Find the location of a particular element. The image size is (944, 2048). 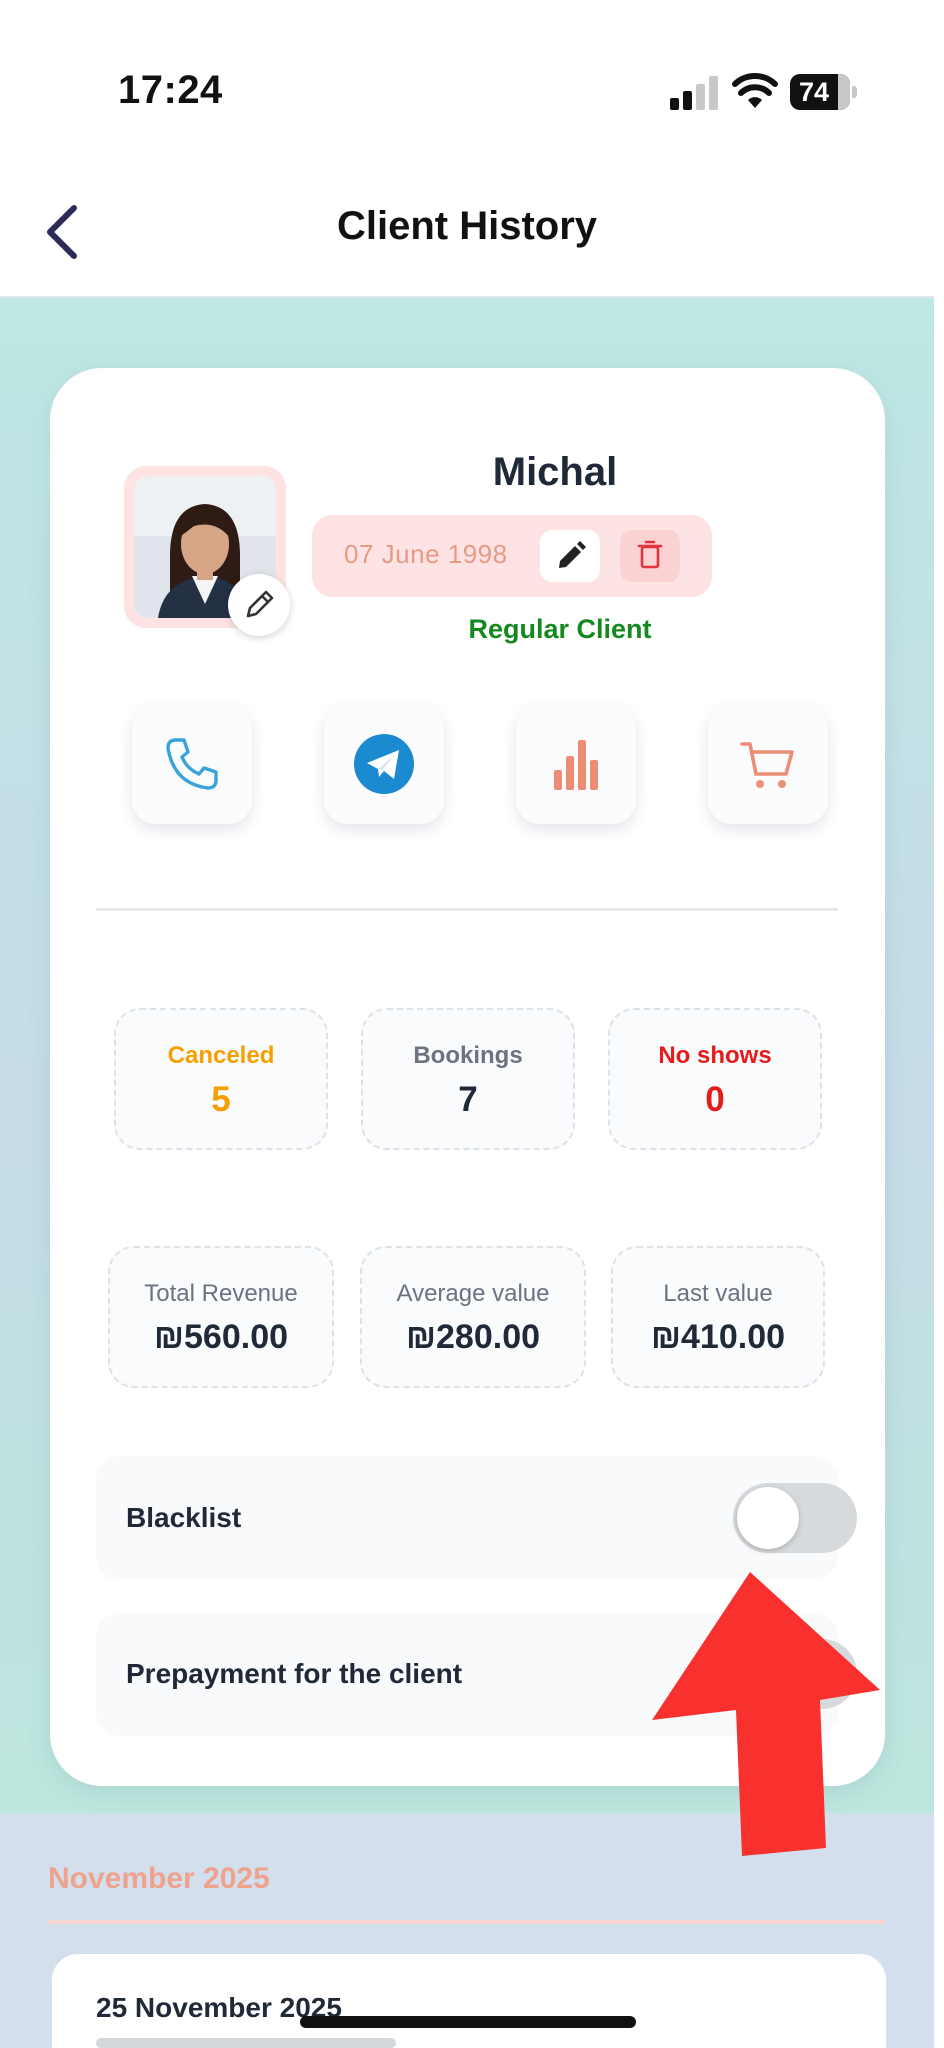

bar-chart-icon is located at coordinates (576, 765).